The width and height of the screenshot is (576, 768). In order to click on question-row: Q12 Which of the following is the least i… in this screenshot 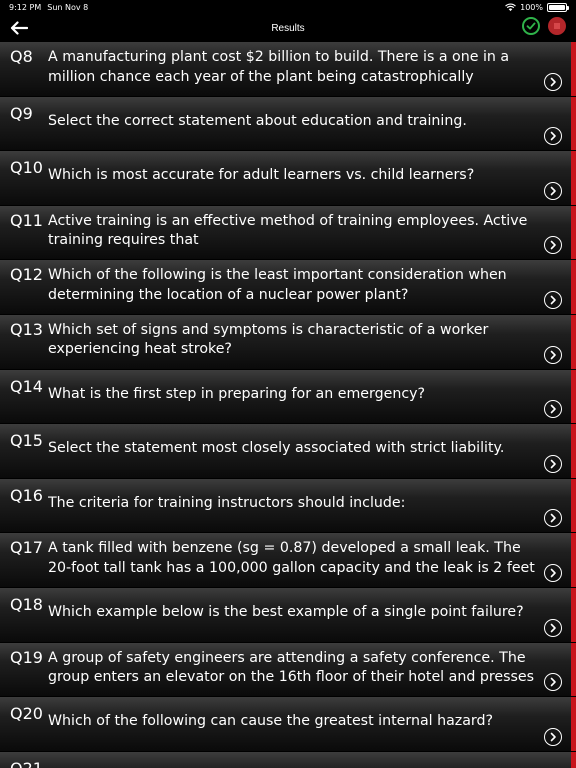, I will do `click(288, 287)`.